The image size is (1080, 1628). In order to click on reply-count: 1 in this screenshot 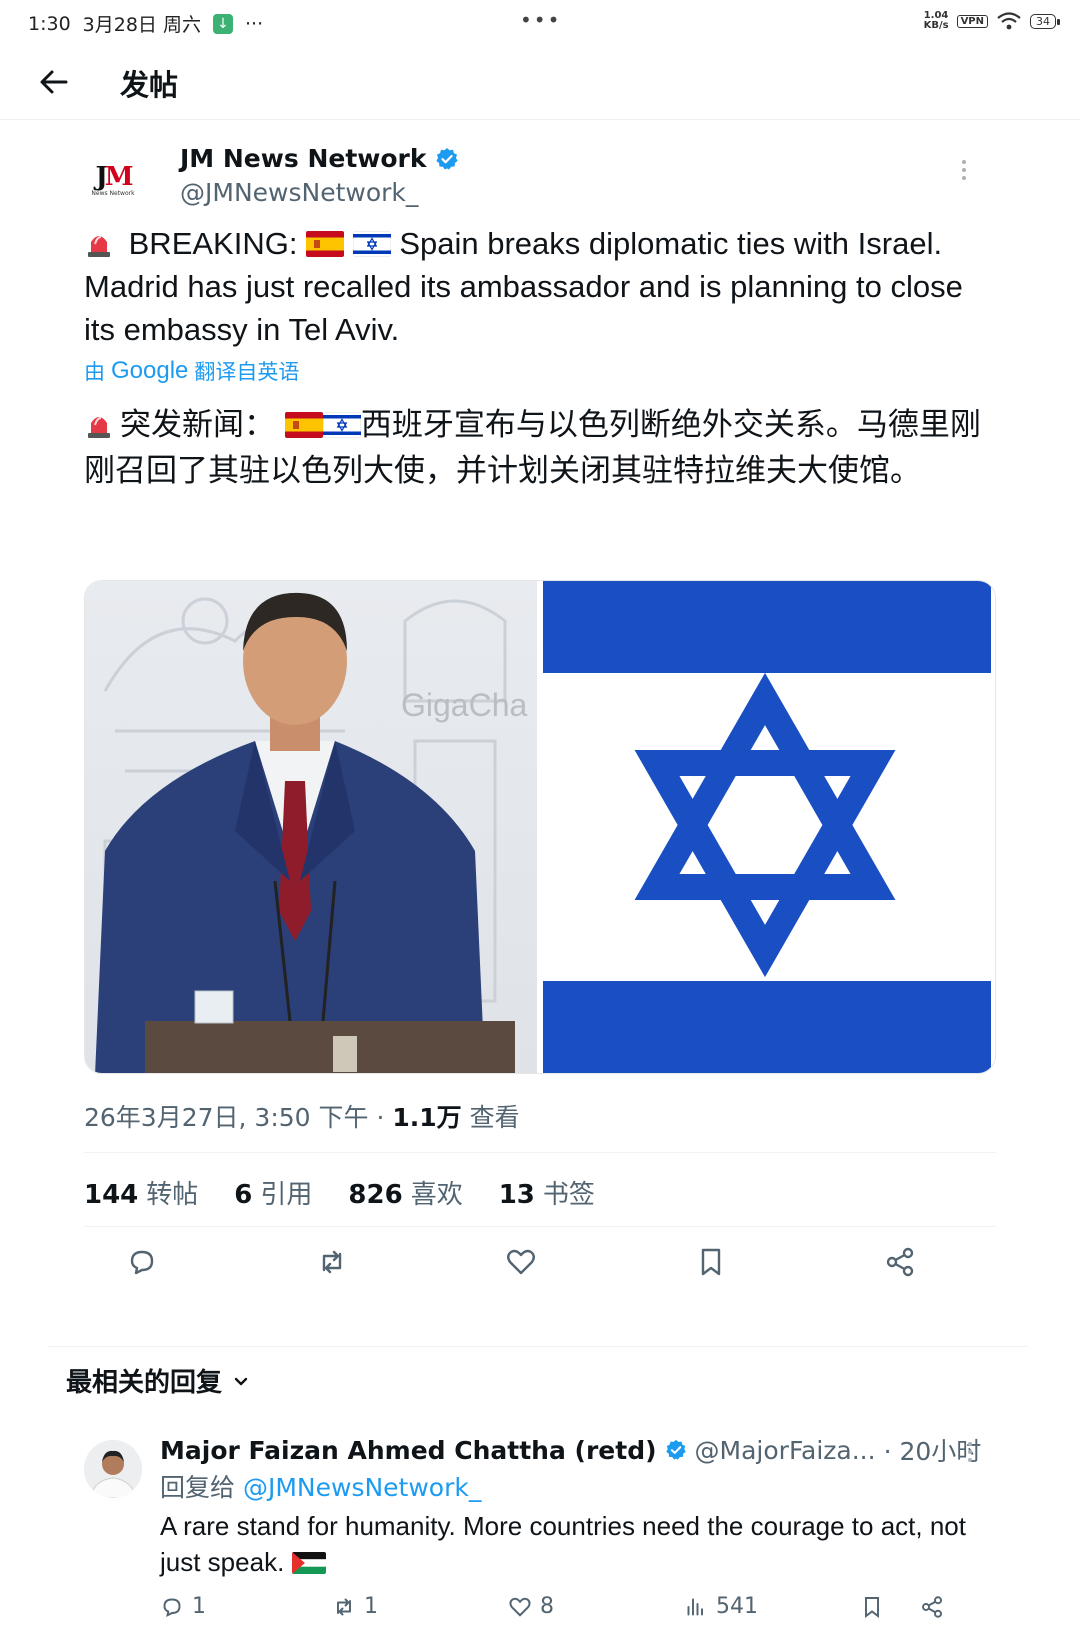, I will do `click(199, 1606)`.